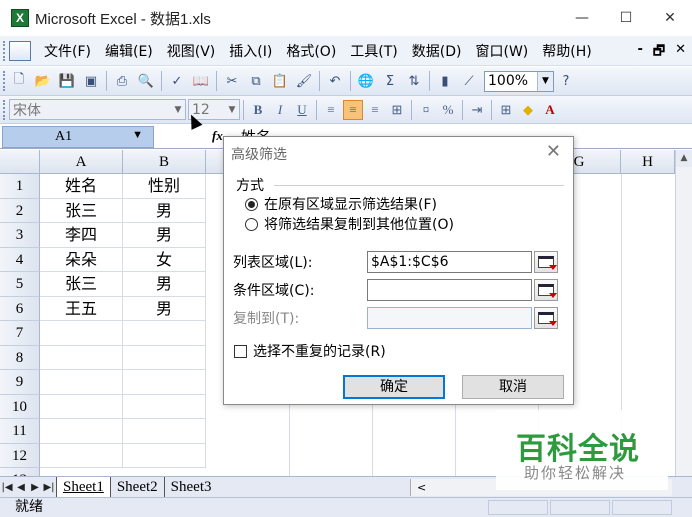  I want to click on drawing-icon: ⟋, so click(469, 81).